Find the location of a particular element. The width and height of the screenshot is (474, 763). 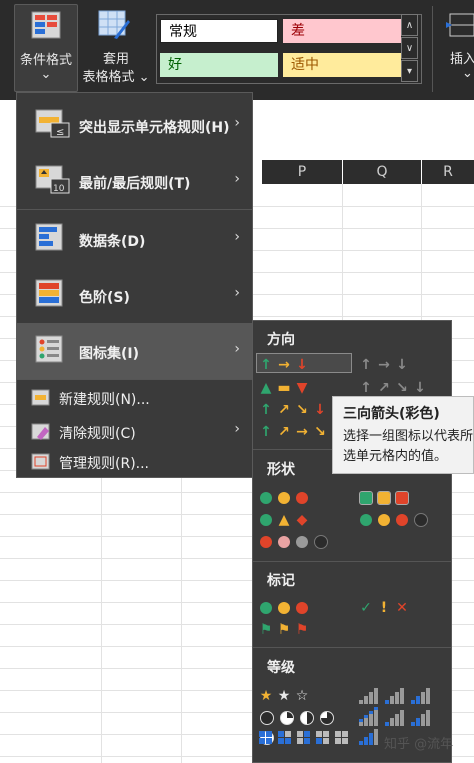

iconset-4-arrows-gray: ↑ ↗ ↘ ↓ is located at coordinates (395, 386).